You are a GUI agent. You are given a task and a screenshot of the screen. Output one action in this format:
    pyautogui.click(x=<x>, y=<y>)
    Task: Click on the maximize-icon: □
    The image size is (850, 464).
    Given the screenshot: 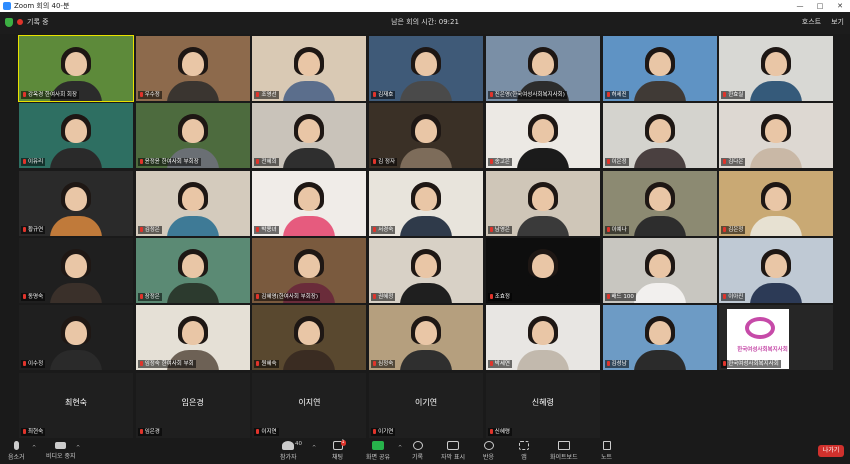 What is the action you would take?
    pyautogui.click(x=820, y=6)
    